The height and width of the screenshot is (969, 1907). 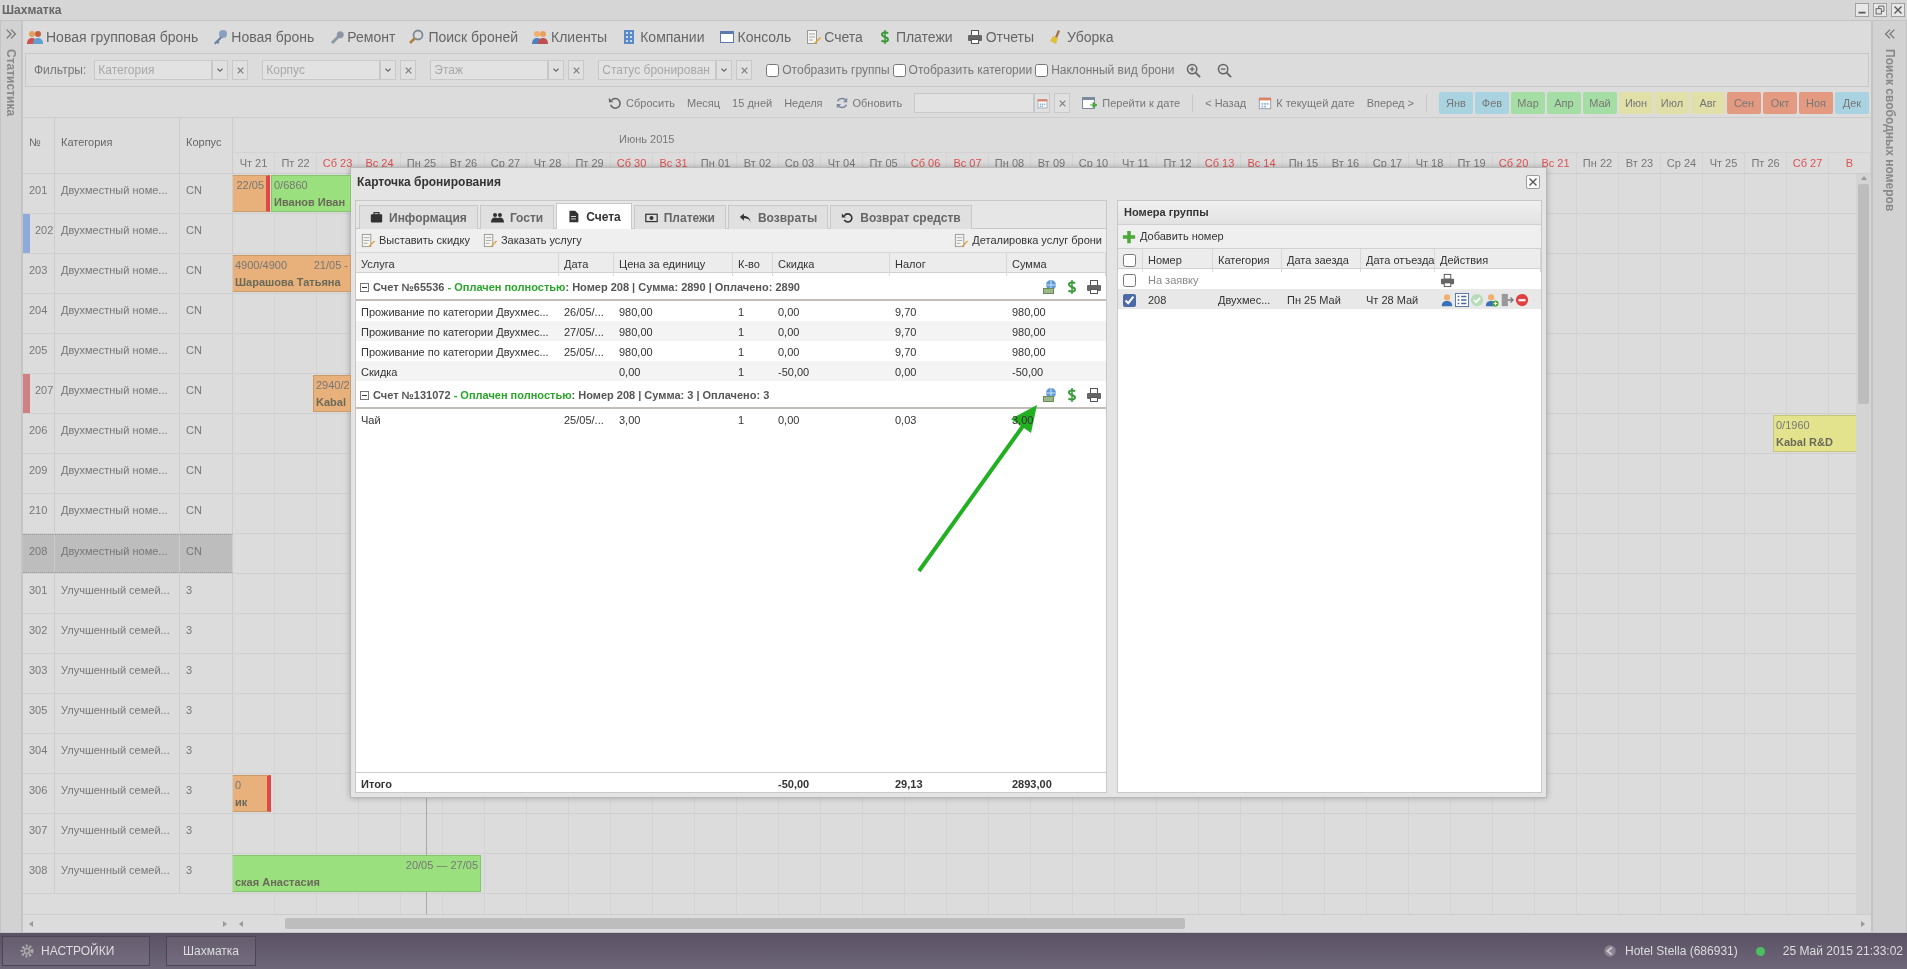 I want to click on person-icon, so click(x=1447, y=300).